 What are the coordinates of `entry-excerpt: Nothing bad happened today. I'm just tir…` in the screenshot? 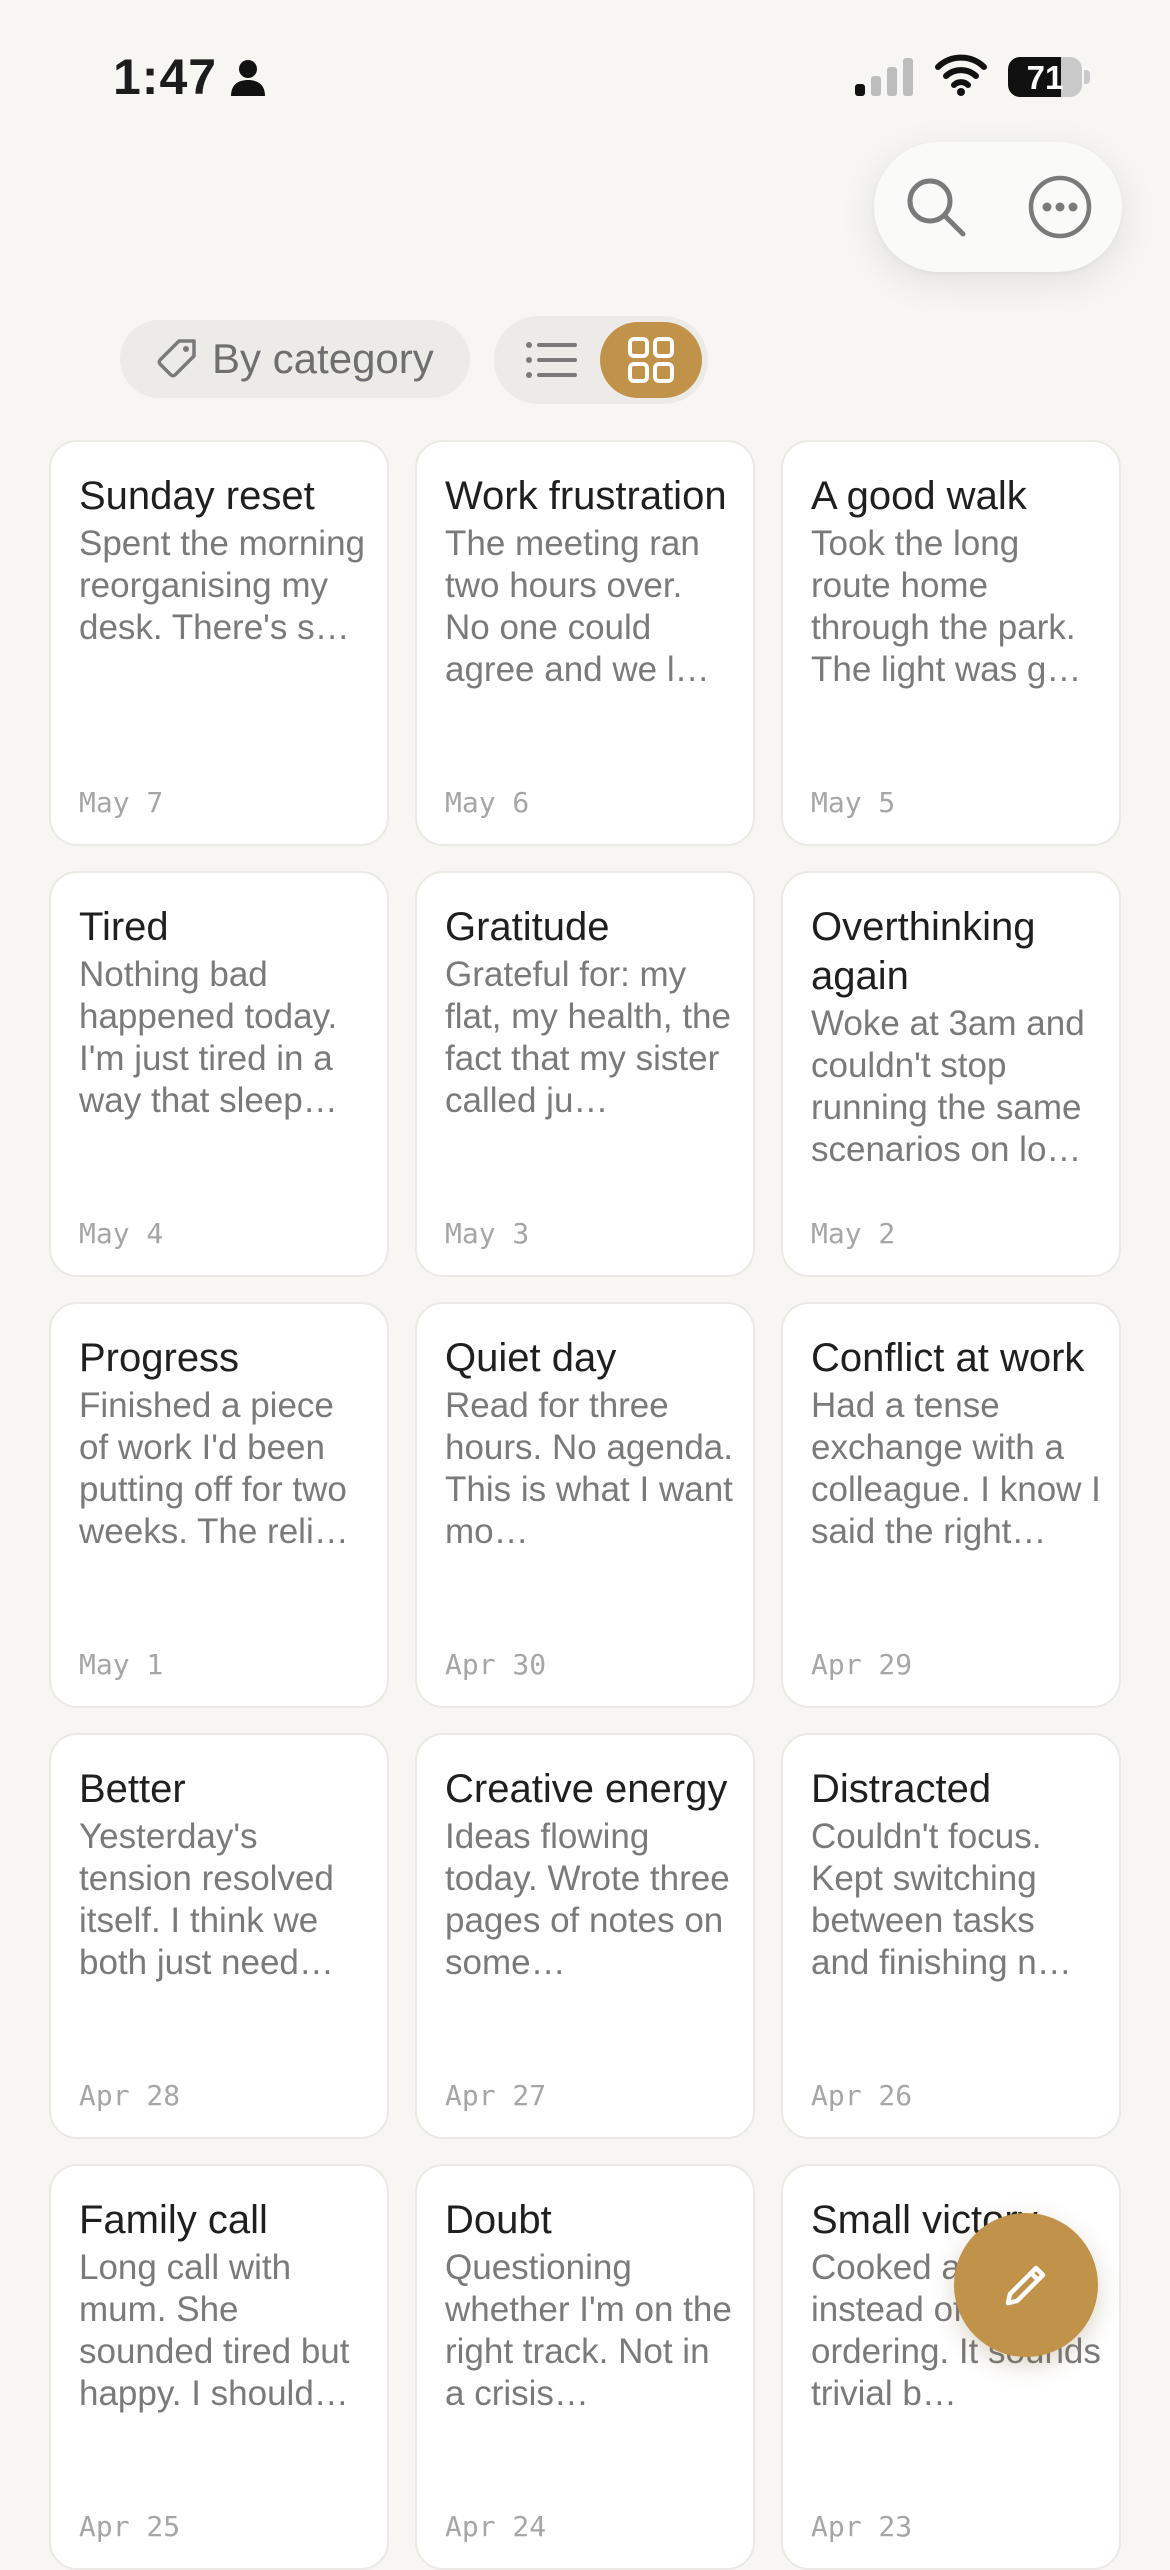 It's located at (208, 1037).